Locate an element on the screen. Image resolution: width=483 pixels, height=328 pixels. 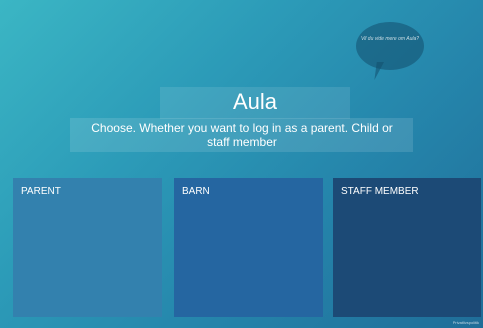
parent-card-label: PARENT is located at coordinates (41, 191).